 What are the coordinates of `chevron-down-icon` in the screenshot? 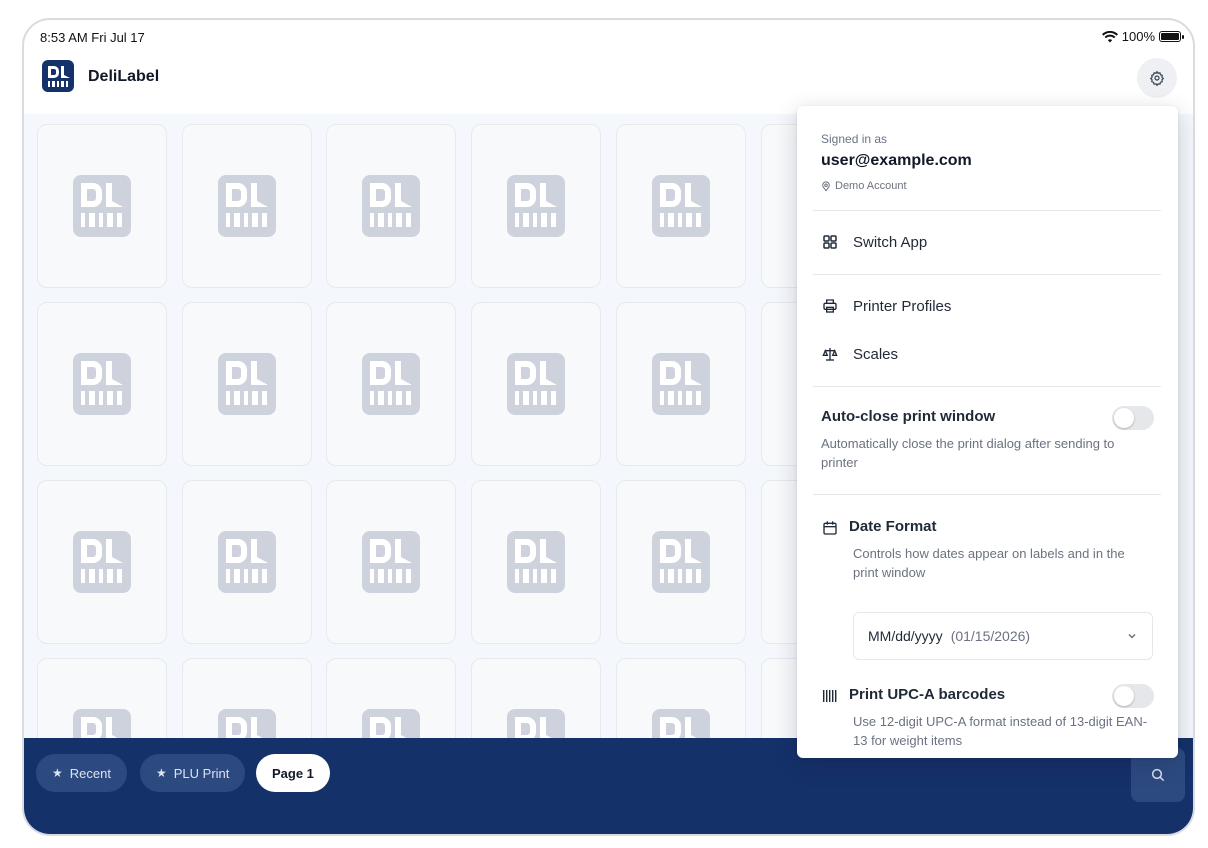 It's located at (1132, 636).